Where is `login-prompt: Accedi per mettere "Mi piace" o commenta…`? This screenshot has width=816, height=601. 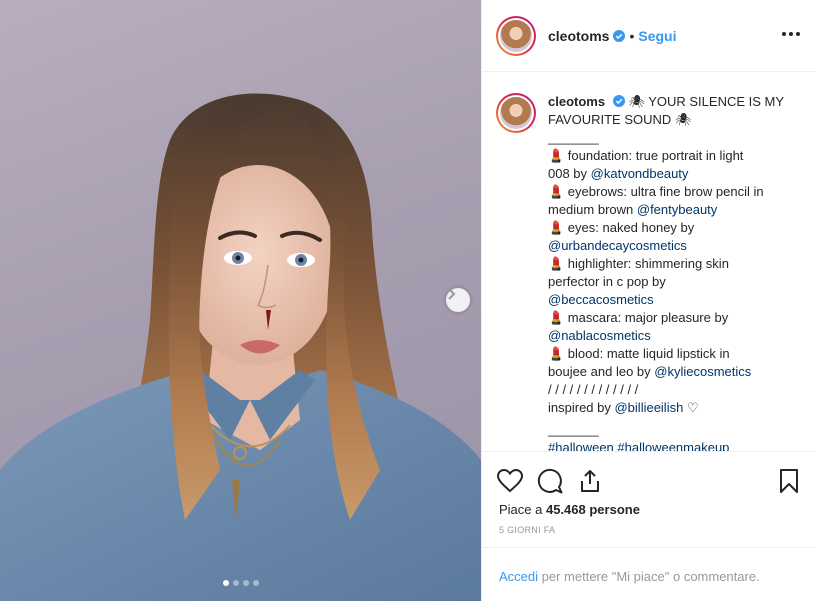
login-prompt: Accedi per mettere "Mi piace" o commenta… is located at coordinates (649, 574).